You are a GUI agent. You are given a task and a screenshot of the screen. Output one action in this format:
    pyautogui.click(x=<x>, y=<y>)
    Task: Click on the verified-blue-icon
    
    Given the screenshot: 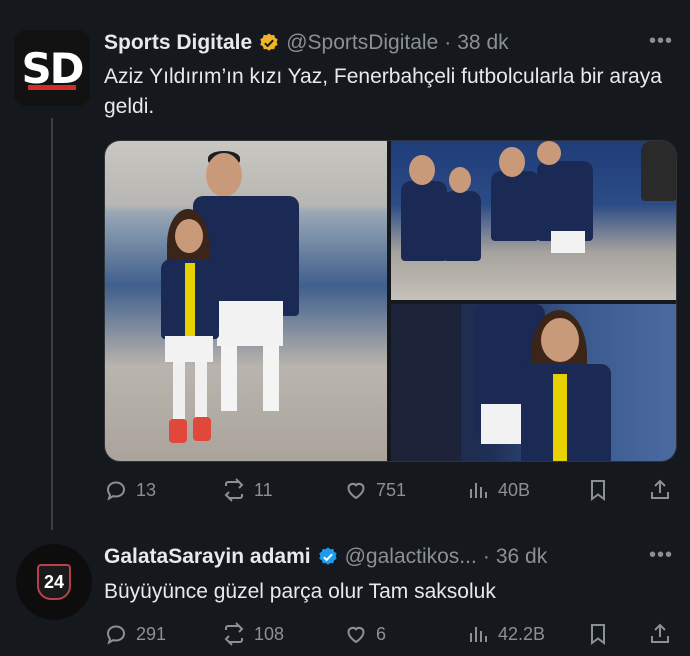 What is the action you would take?
    pyautogui.click(x=328, y=557)
    